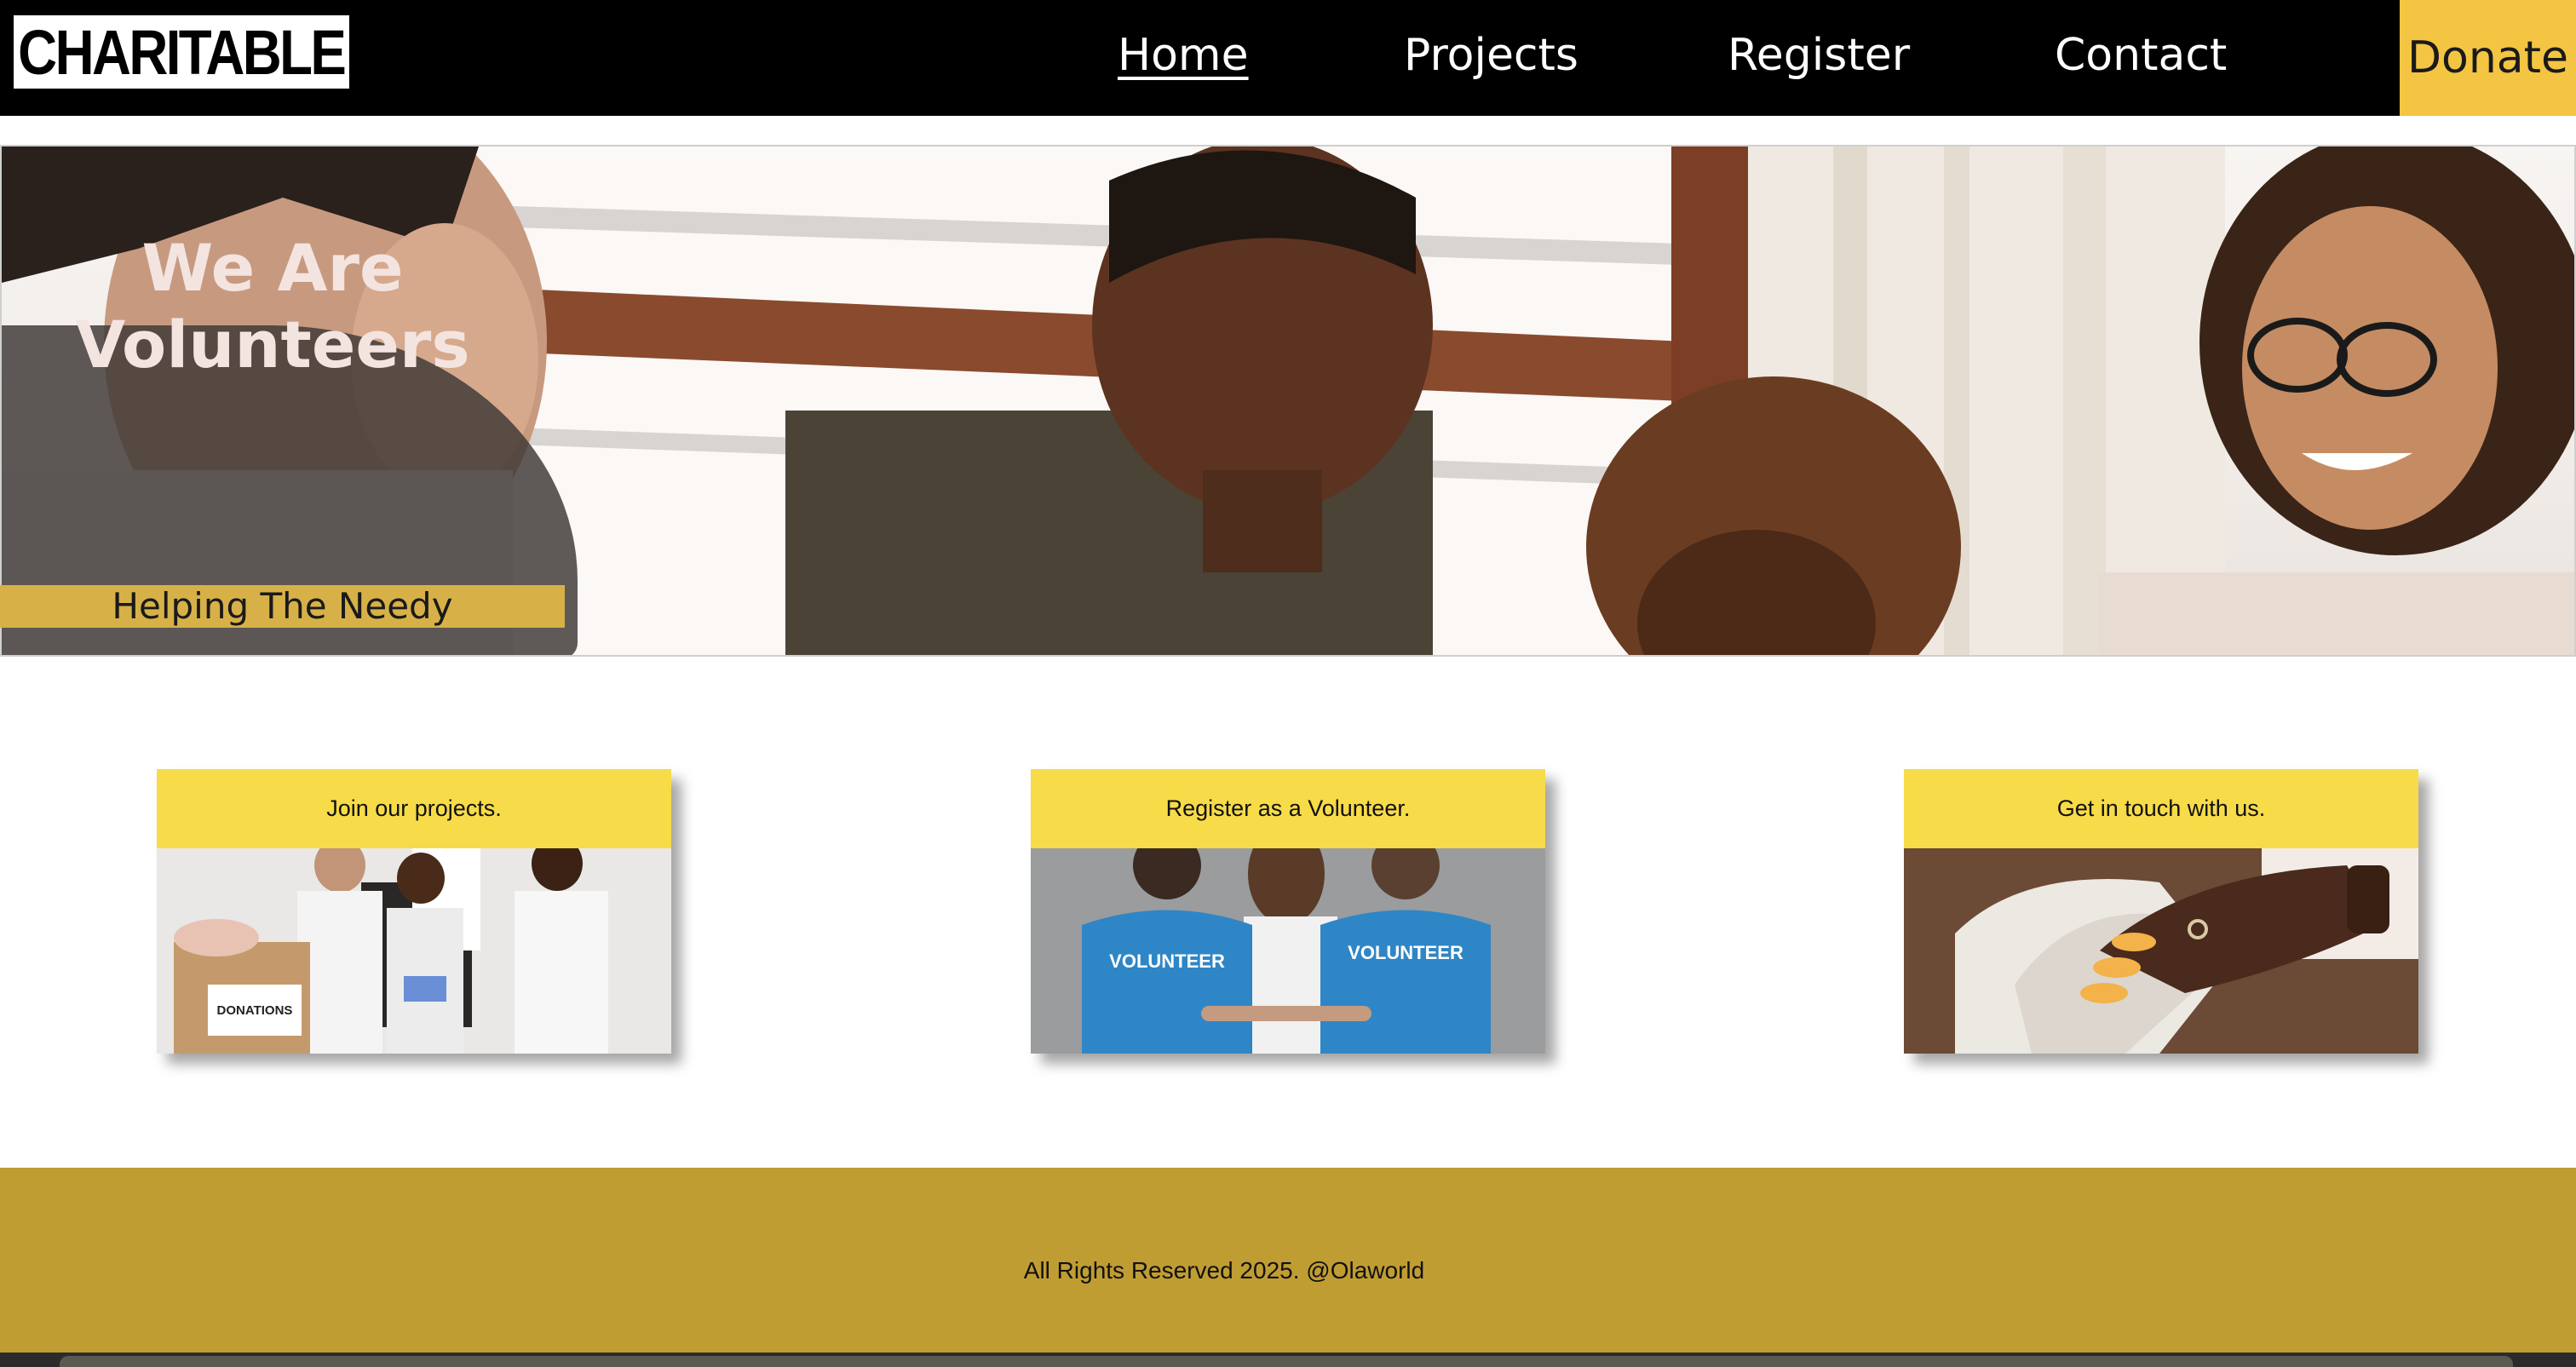  I want to click on donations-box-label: DONATIONS, so click(255, 1010).